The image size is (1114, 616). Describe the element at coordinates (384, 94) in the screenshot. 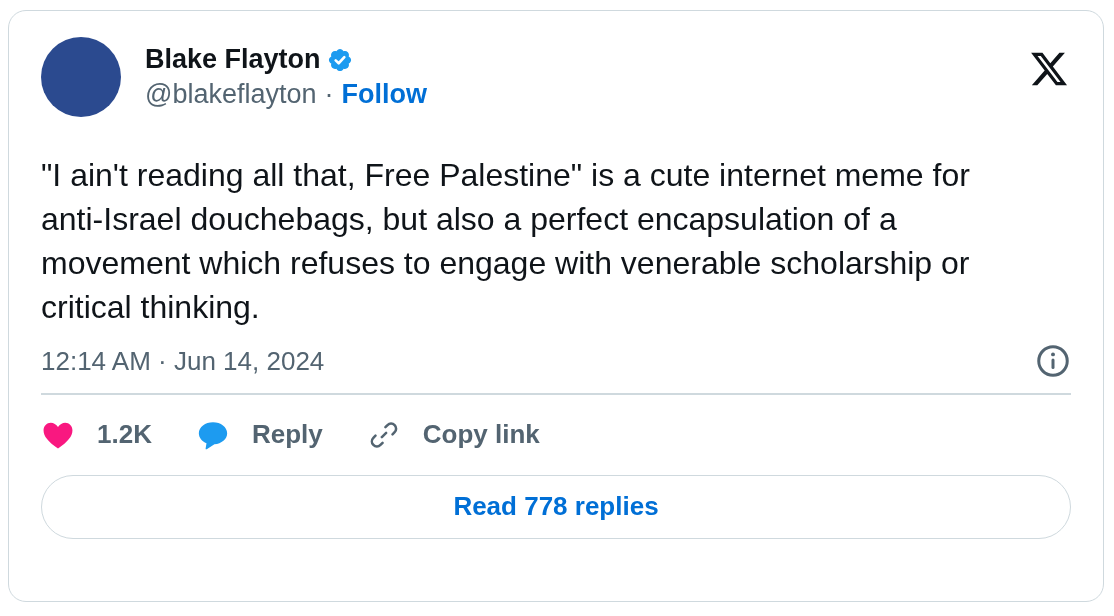

I see `follow-link: Follow` at that location.